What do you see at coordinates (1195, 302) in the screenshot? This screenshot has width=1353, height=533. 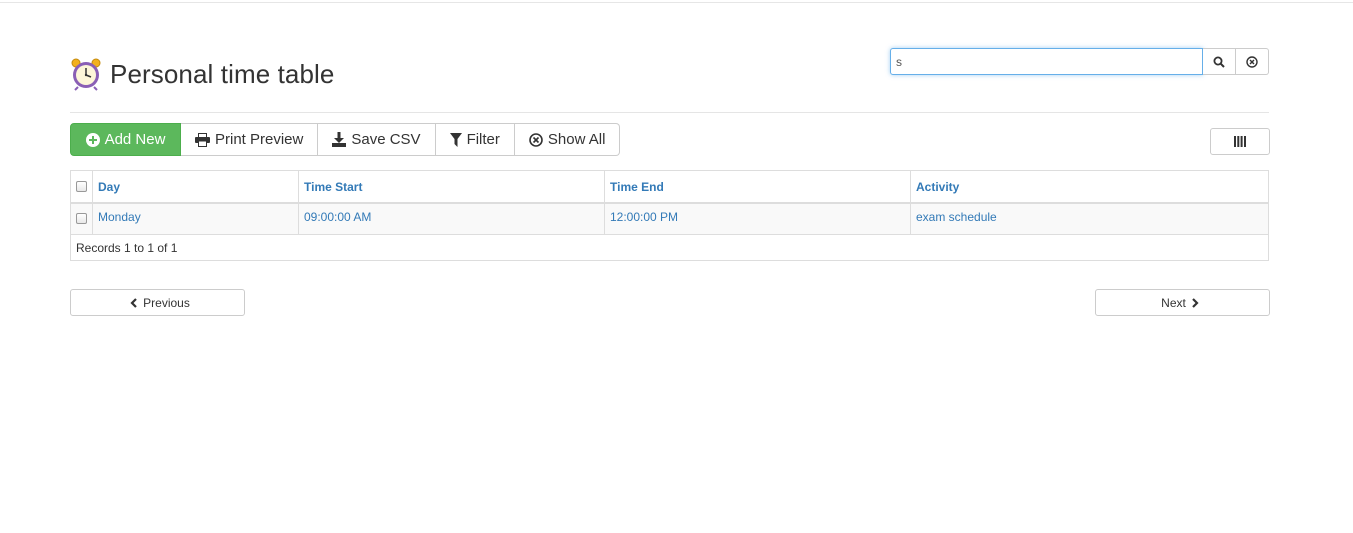 I see `chevron-right-icon` at bounding box center [1195, 302].